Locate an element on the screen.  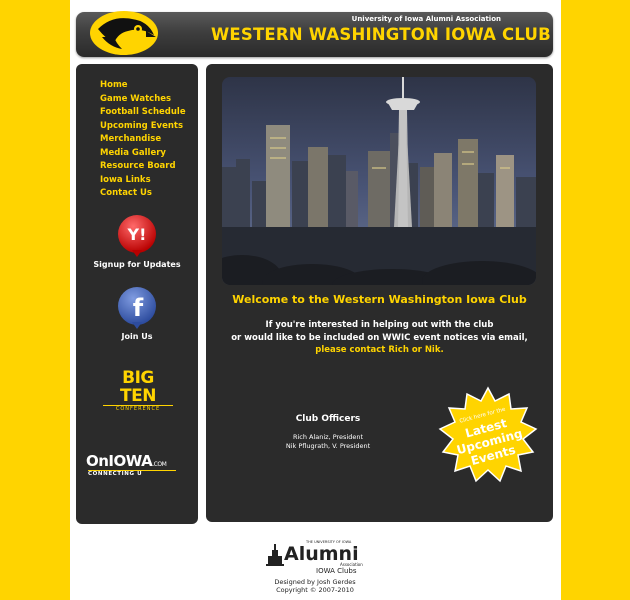
hawkeye-logo is located at coordinates (124, 32).